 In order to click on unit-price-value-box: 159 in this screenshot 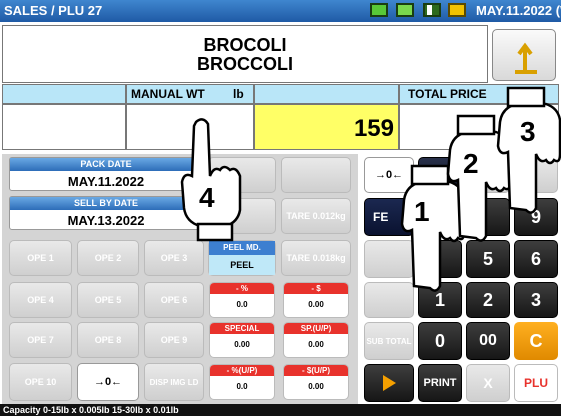, I will do `click(326, 127)`.